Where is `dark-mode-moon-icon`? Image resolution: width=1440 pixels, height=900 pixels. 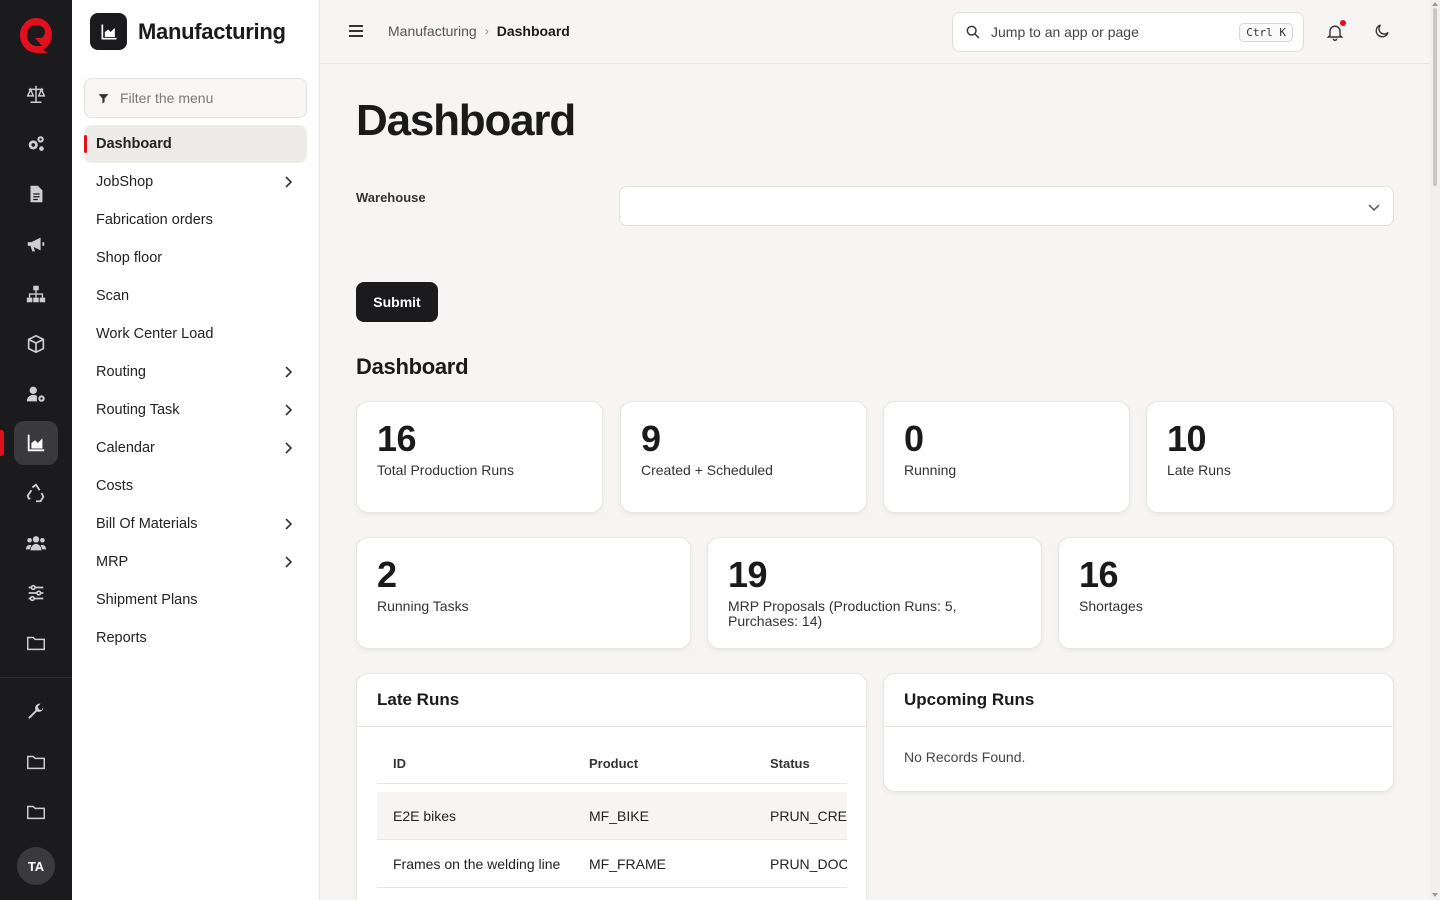
dark-mode-moon-icon is located at coordinates (1382, 31).